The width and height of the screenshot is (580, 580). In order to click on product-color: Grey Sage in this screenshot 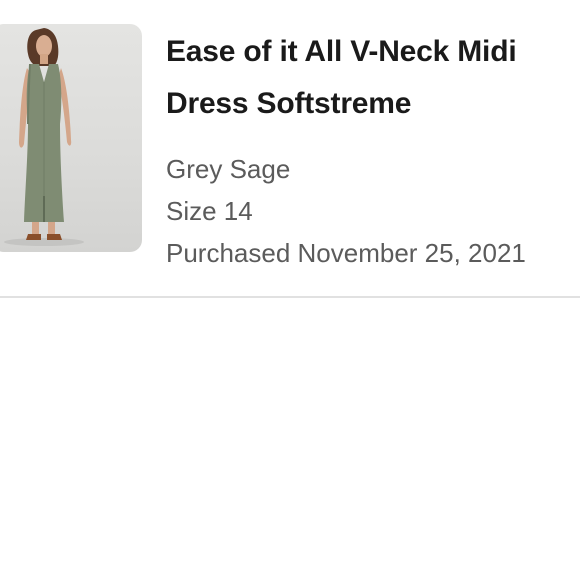, I will do `click(228, 169)`.